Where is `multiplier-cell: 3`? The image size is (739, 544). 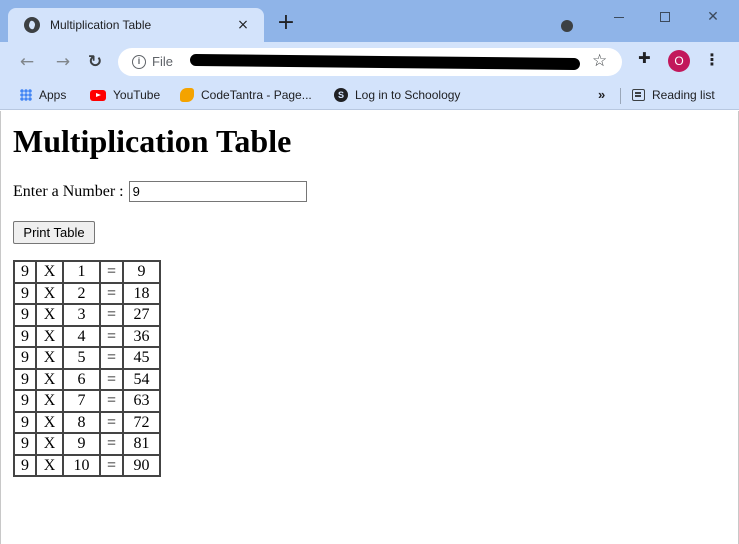
multiplier-cell: 3 is located at coordinates (81, 315).